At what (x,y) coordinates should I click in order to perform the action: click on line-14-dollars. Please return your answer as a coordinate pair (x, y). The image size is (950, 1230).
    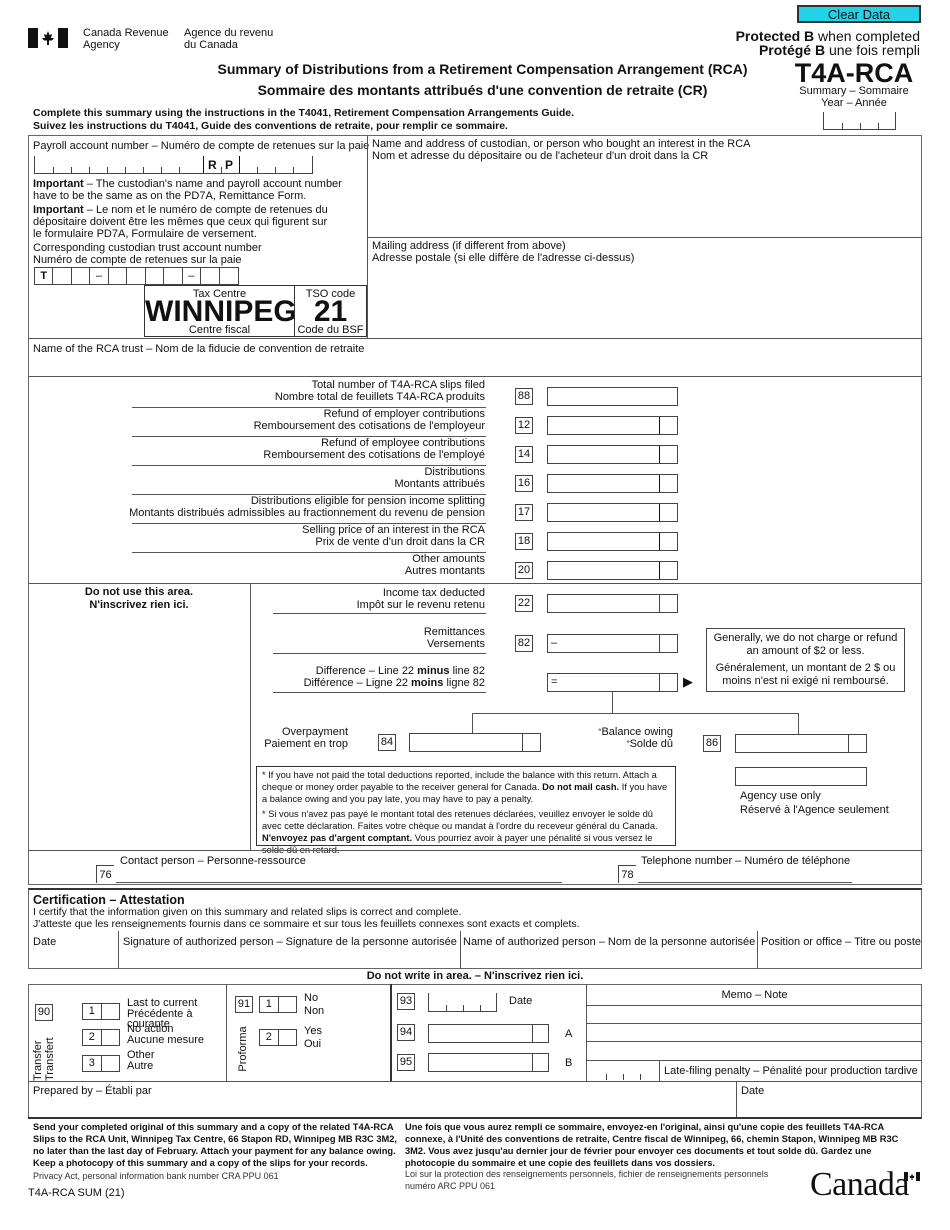
    Looking at the image, I should click on (603, 454).